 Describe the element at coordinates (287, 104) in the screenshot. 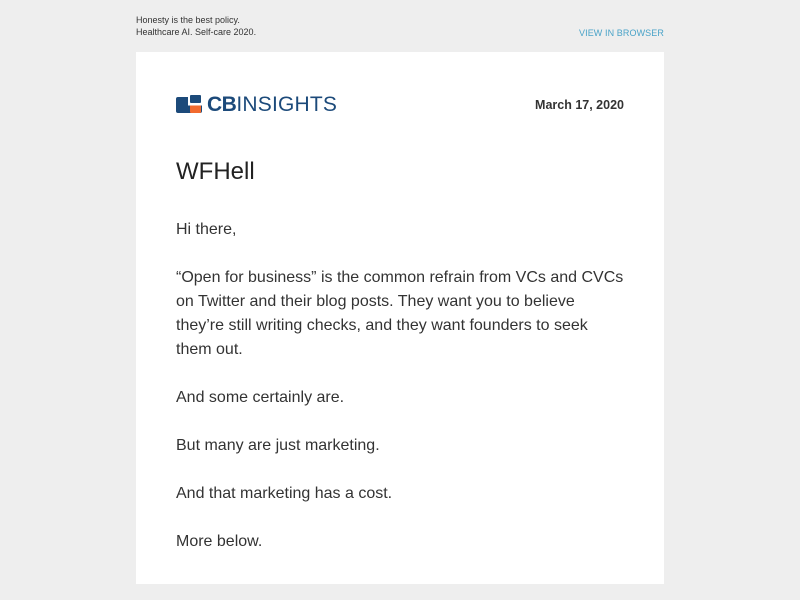

I see `logo-insights-text: INSIGHTS` at that location.